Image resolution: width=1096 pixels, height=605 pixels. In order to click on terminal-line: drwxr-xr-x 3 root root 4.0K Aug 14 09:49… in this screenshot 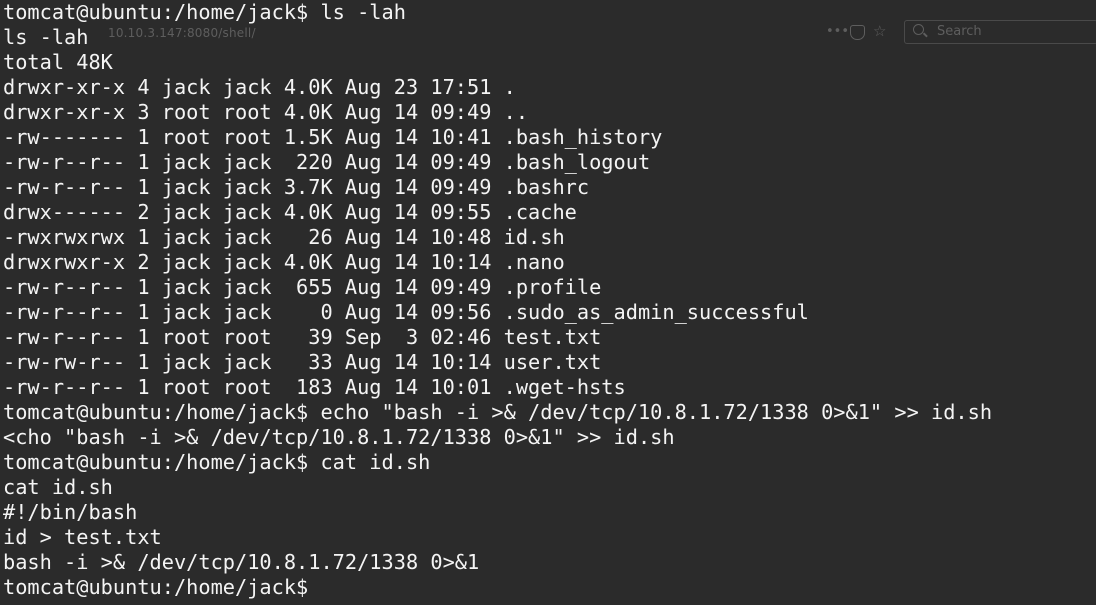, I will do `click(266, 112)`.